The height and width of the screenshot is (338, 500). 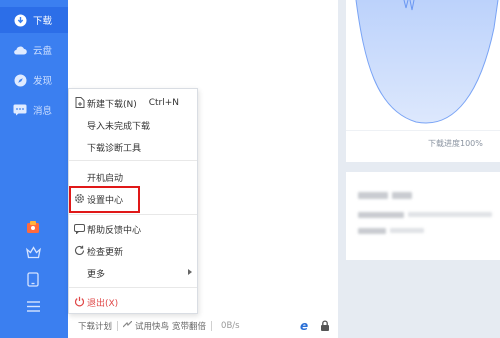 What do you see at coordinates (133, 147) in the screenshot?
I see `menu-item-diagnostic-tool: 下载诊断工具` at bounding box center [133, 147].